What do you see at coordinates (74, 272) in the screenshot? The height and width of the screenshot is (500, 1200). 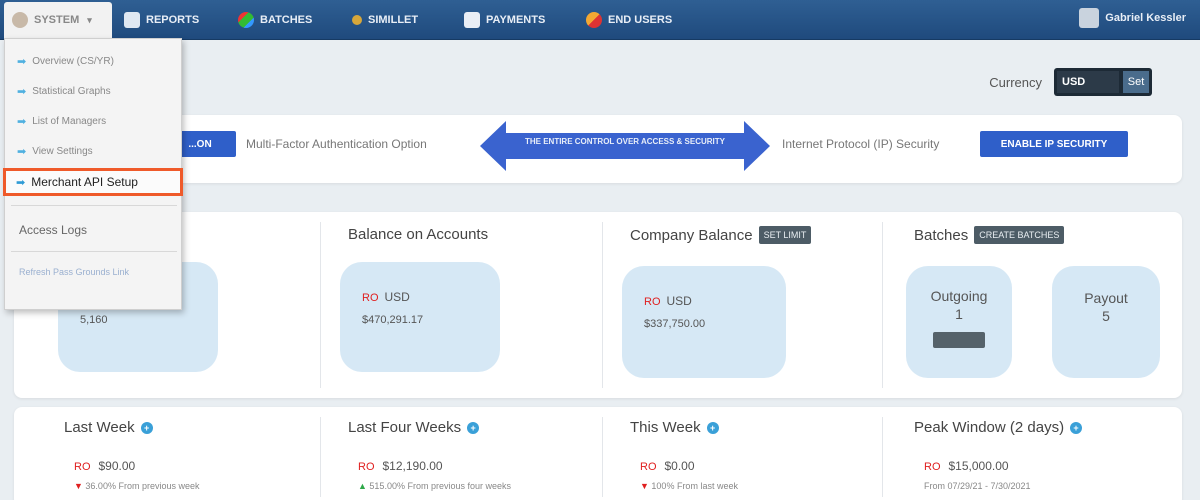 I see `menu-footer-link: Refresh Pass Grounds Link` at bounding box center [74, 272].